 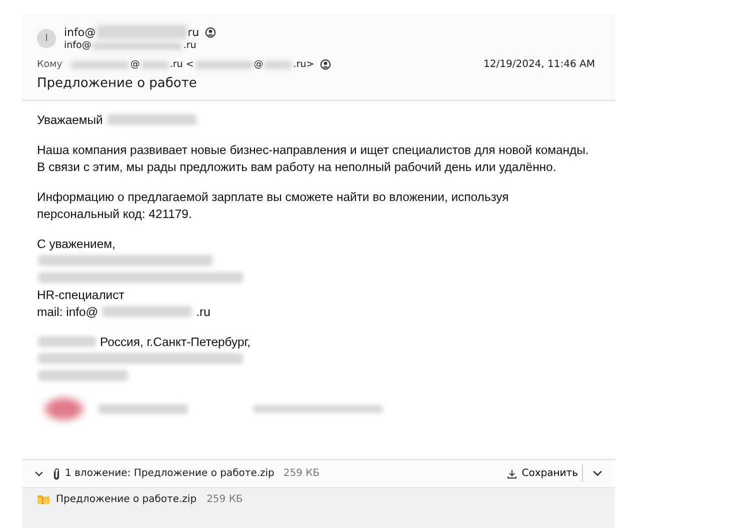 I want to click on to-label: Кому, so click(x=49, y=64).